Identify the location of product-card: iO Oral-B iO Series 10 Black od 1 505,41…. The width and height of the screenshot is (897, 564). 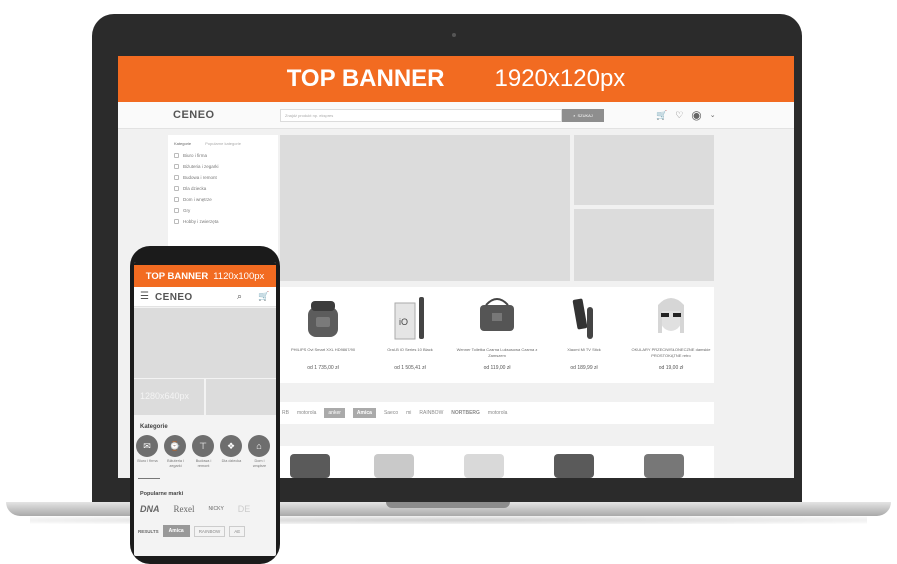
(410, 335).